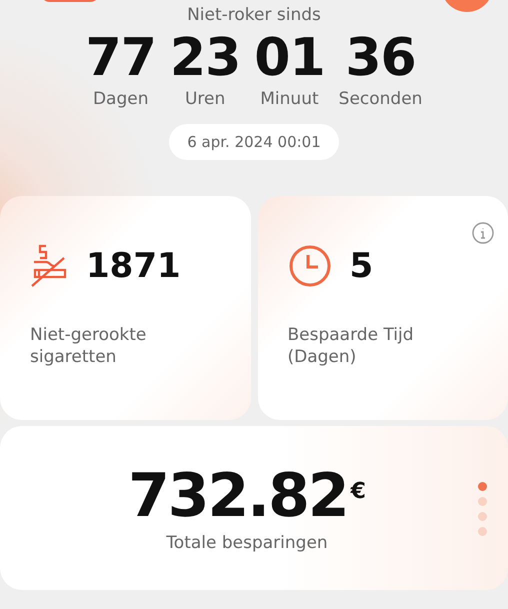  What do you see at coordinates (133, 266) in the screenshot?
I see `stat-value: 1871` at bounding box center [133, 266].